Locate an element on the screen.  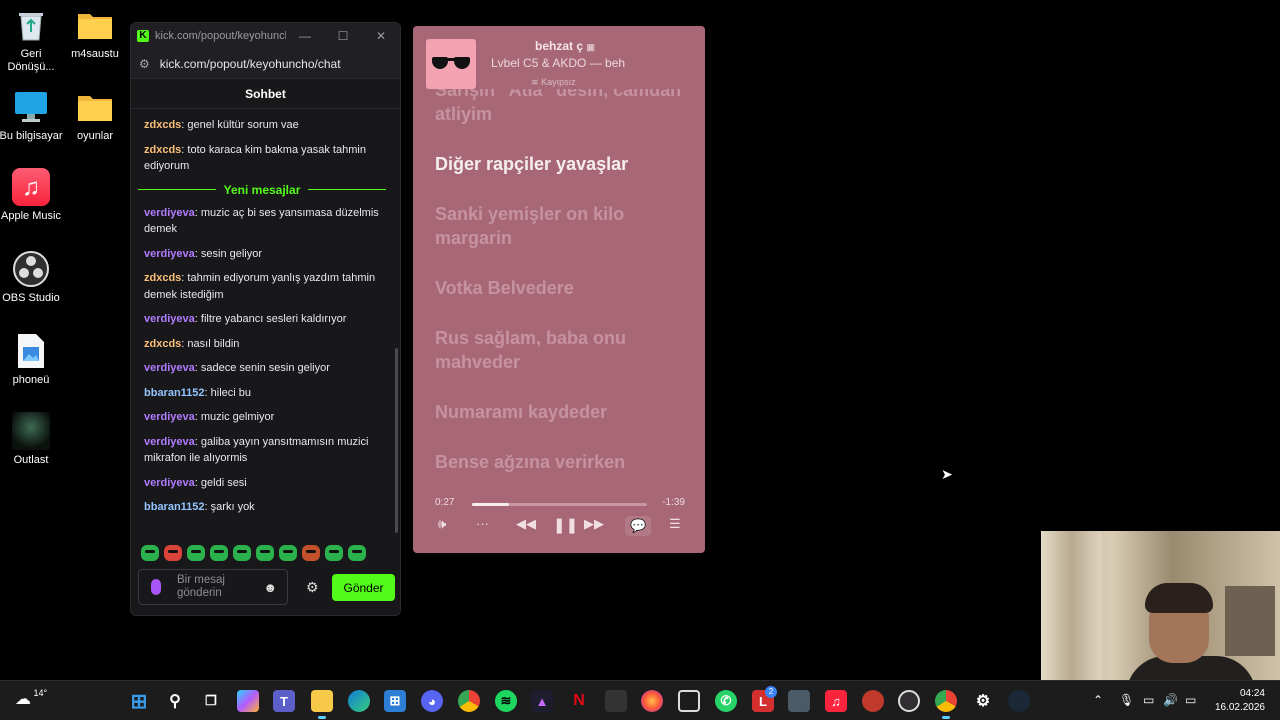
lyric-line: Sanki yemişler on kilo margarin is located at coordinates (560, 226).